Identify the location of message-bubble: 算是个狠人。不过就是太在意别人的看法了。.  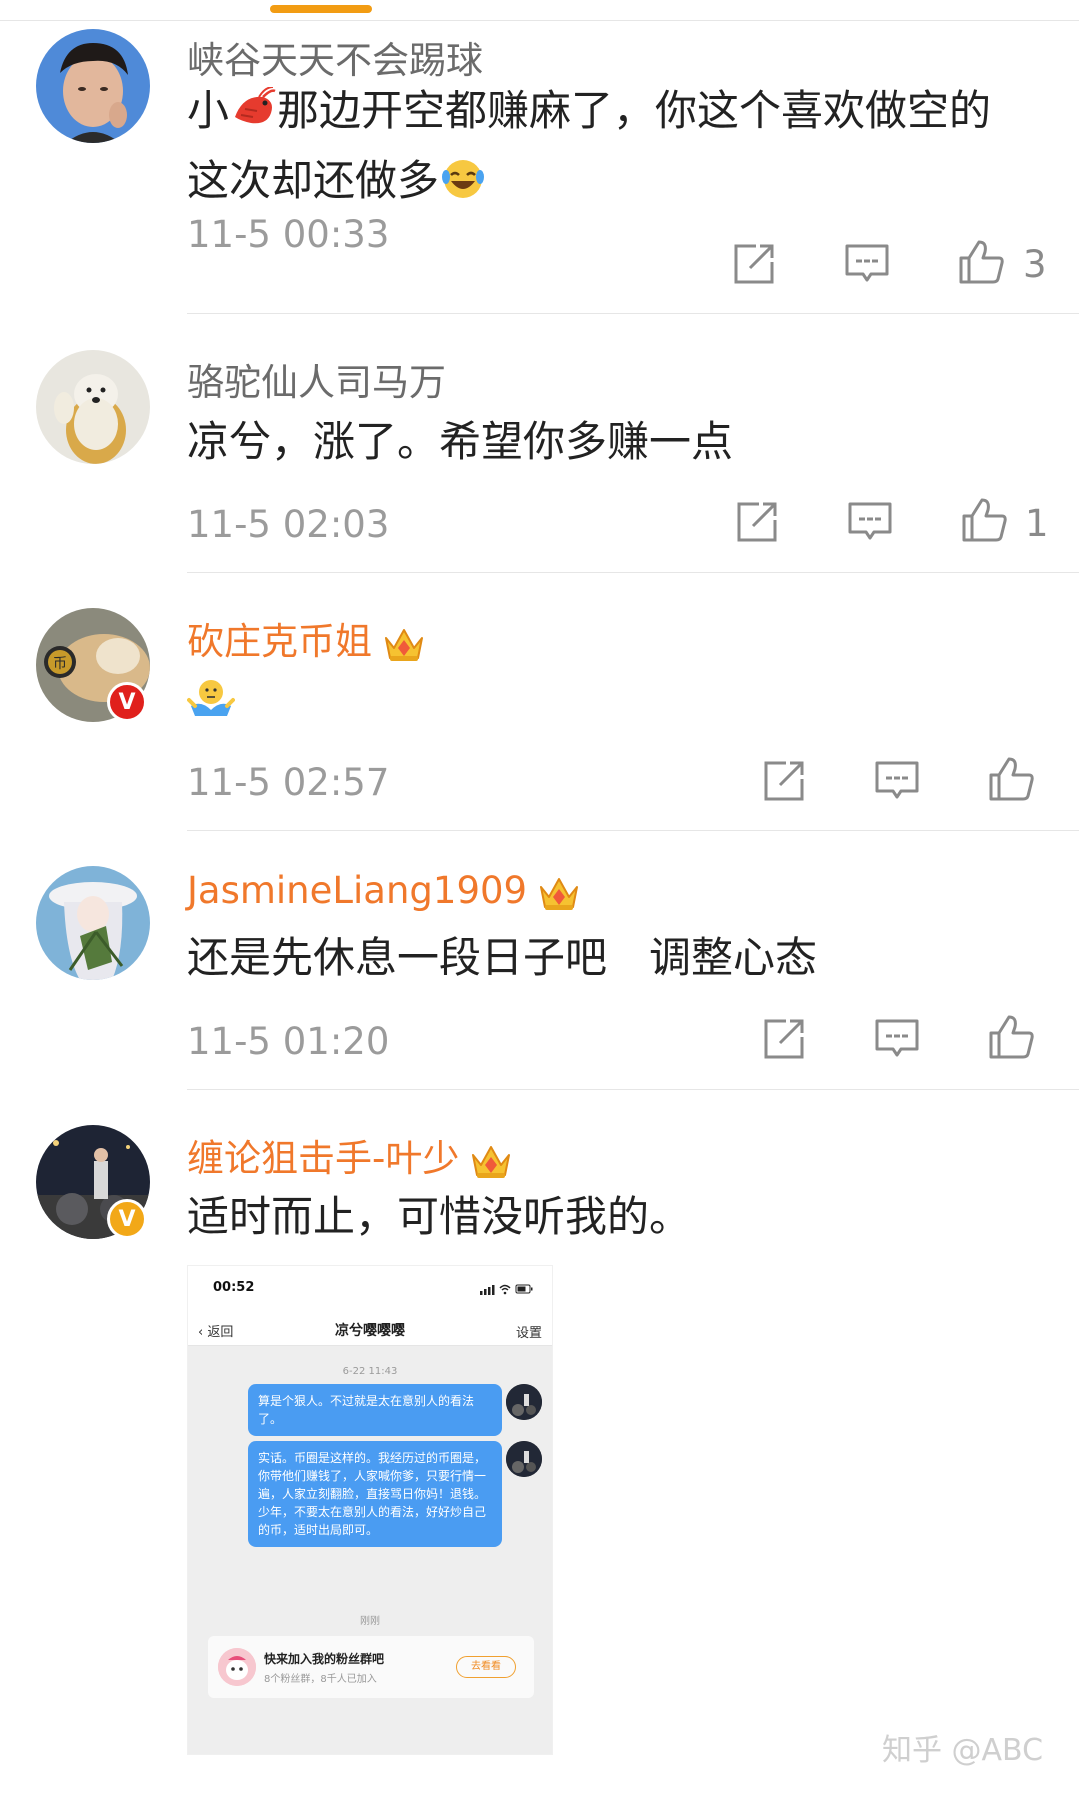
(375, 1410).